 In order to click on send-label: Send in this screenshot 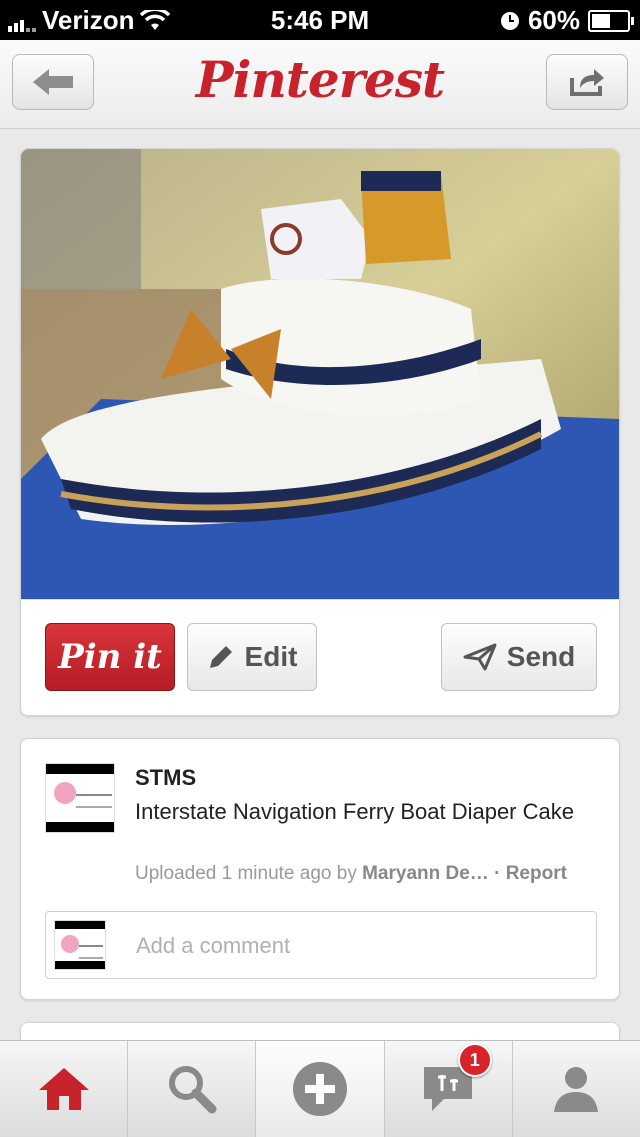, I will do `click(541, 656)`.